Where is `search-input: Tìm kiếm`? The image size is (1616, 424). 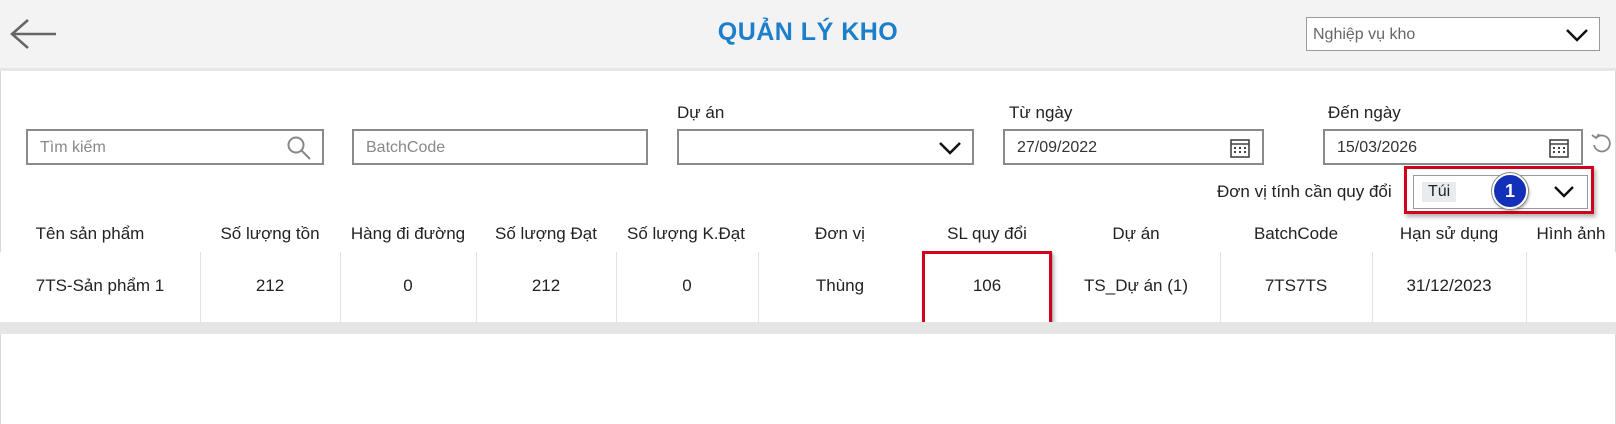
search-input: Tìm kiếm is located at coordinates (175, 147).